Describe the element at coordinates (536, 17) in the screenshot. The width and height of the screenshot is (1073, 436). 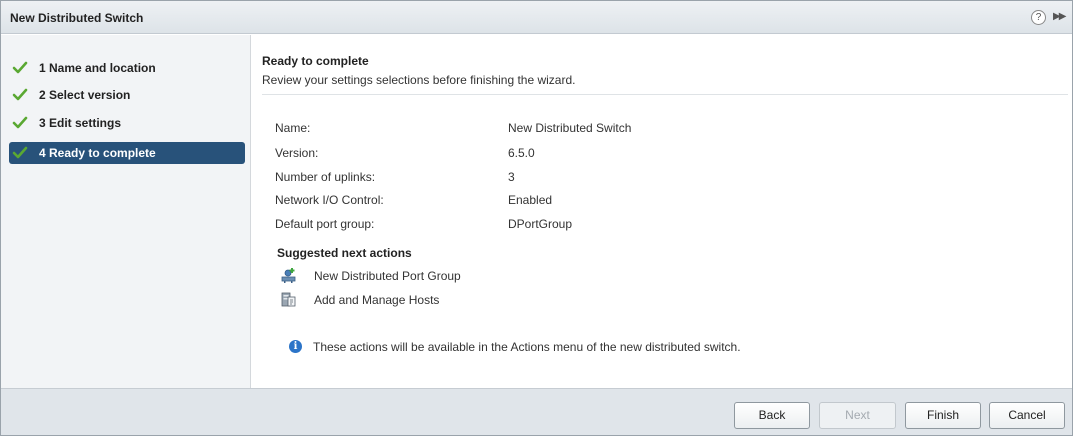
I see `title-bar: New Distributed Switch ? ▶▶` at that location.